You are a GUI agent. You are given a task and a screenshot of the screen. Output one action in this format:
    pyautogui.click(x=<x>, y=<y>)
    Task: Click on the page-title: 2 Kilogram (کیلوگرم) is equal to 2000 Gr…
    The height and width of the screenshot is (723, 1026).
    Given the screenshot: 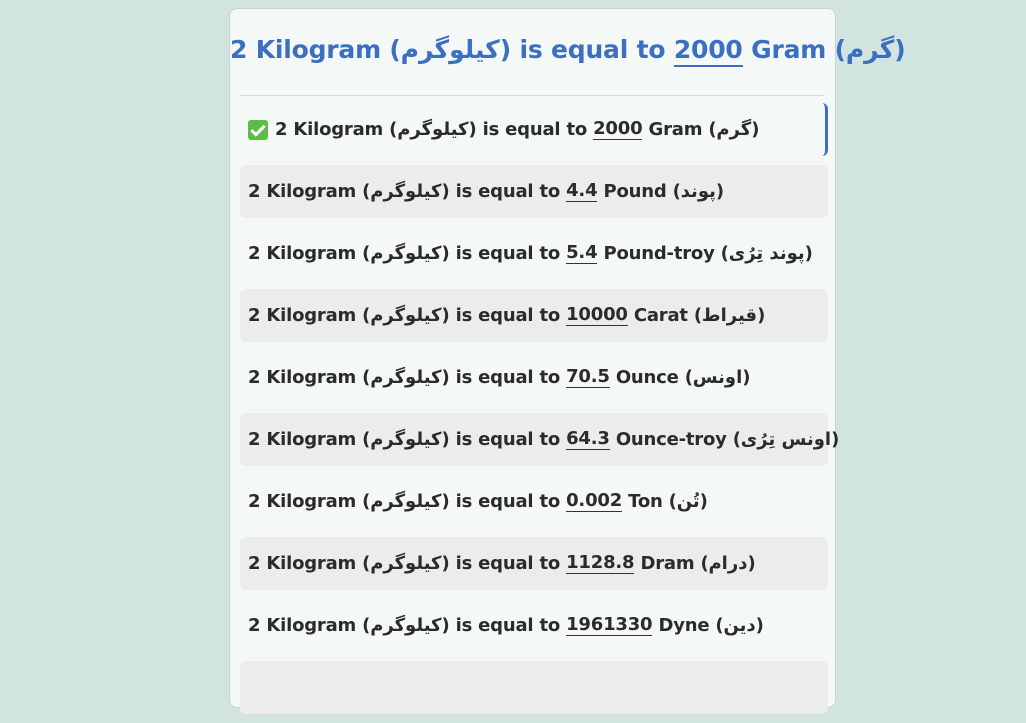 What is the action you would take?
    pyautogui.click(x=568, y=51)
    